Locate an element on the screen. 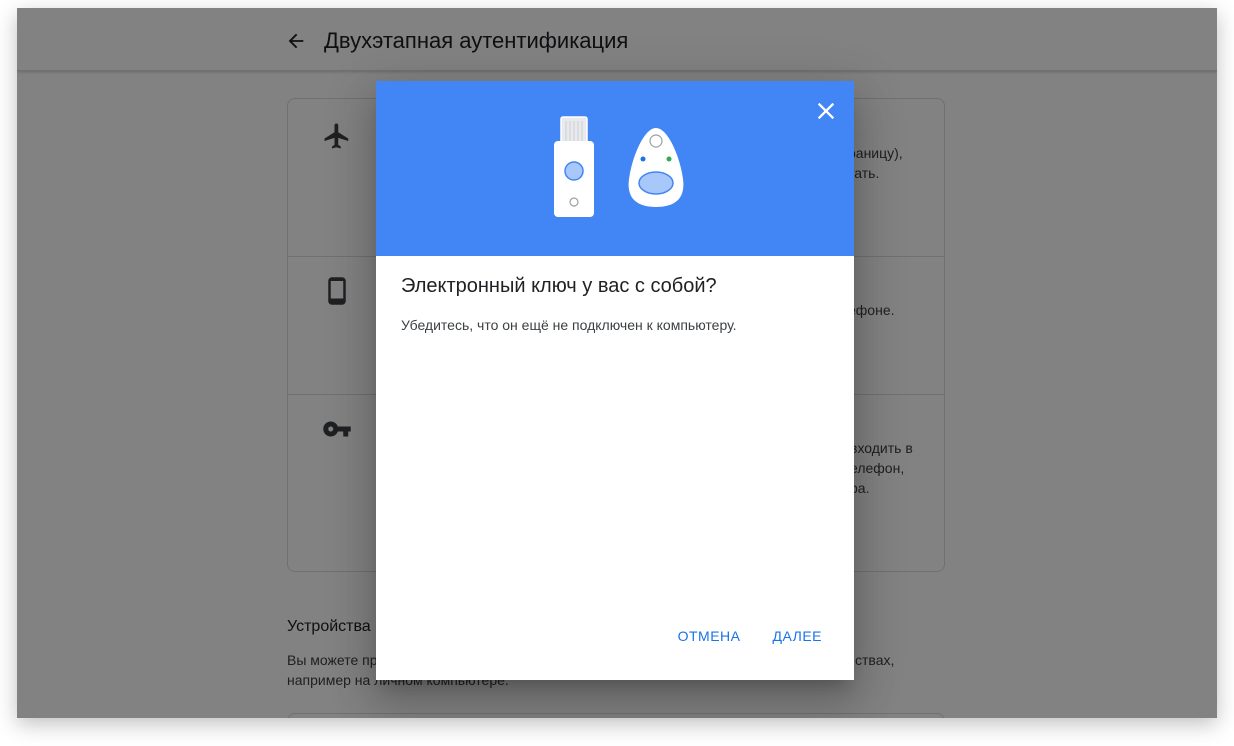 The image size is (1234, 746). dialog-actions: ОТМЕНА ДАЛЕЕ is located at coordinates (750, 636).